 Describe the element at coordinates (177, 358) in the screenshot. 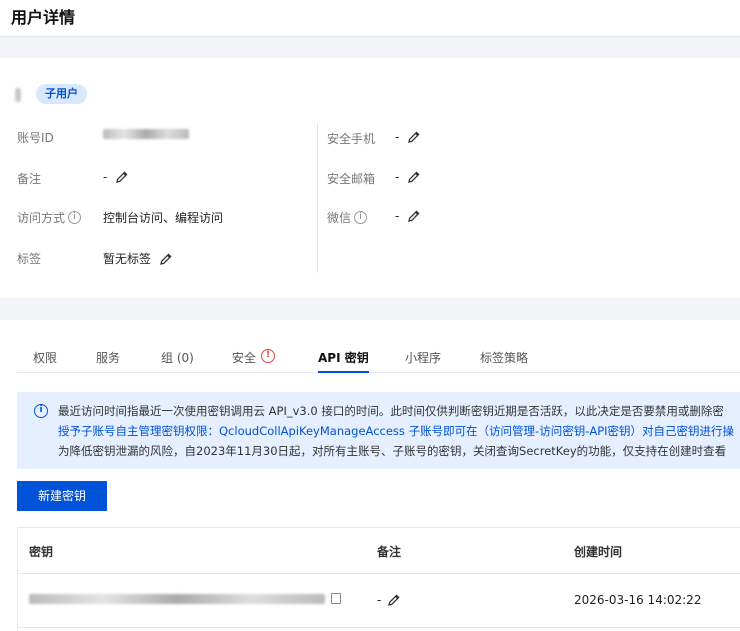

I see `tab-groups: 组 (0)` at that location.